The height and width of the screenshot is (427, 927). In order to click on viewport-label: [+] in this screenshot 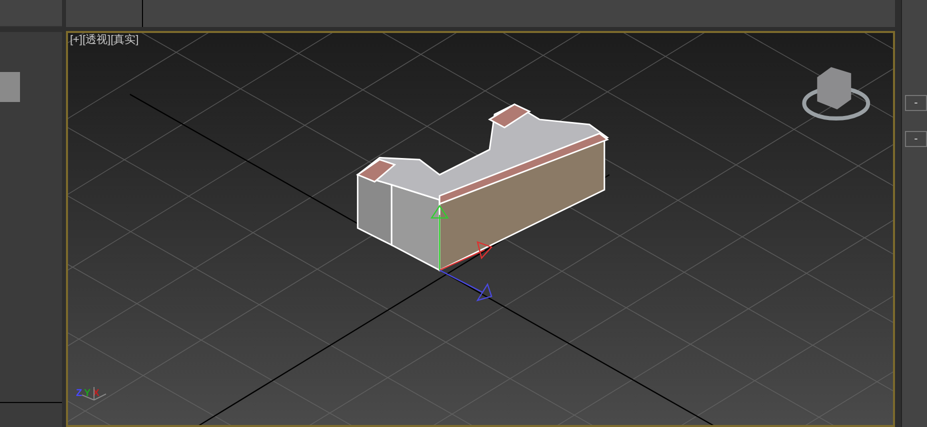, I will do `click(76, 40)`.